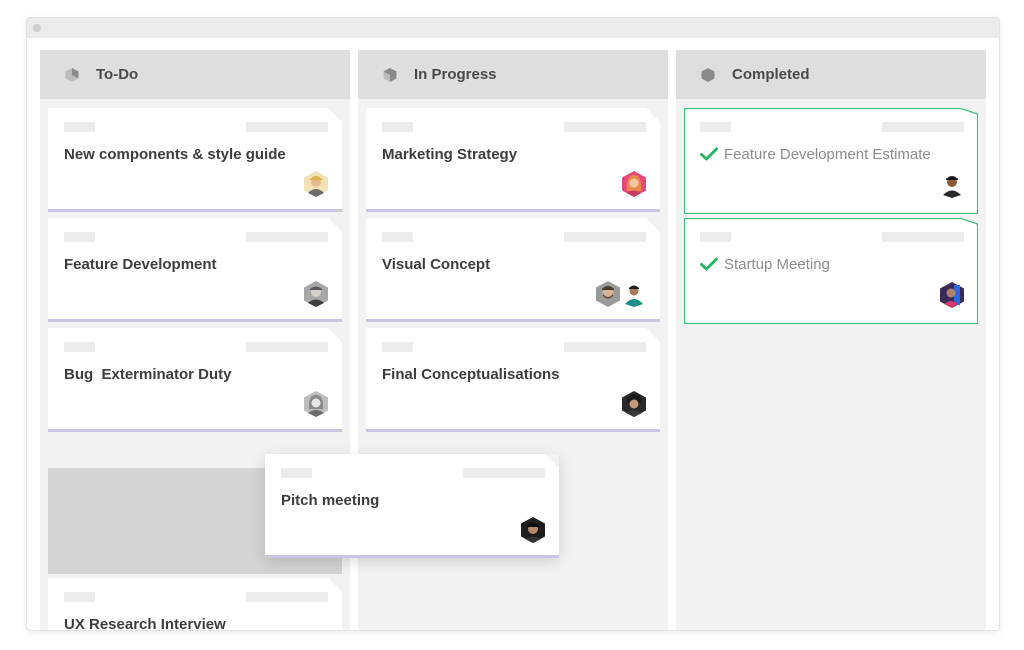  I want to click on avatar-bearded-man, so click(608, 294).